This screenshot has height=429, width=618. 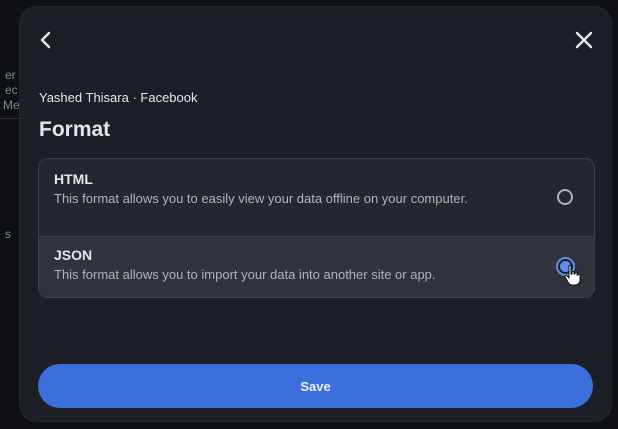 I want to click on close-button, so click(x=584, y=40).